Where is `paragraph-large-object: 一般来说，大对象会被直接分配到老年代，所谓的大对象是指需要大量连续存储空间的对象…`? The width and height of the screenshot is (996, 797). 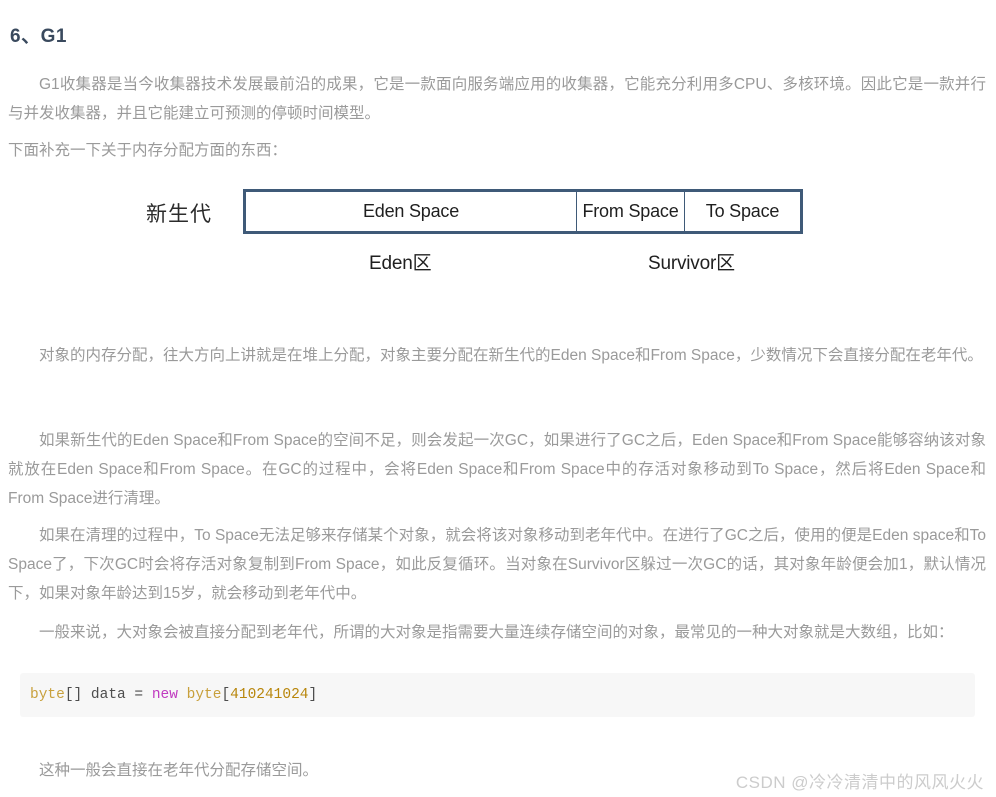
paragraph-large-object: 一般来说，大对象会被直接分配到老年代，所谓的大对象是指需要大量连续存储空间的对象… is located at coordinates (496, 632).